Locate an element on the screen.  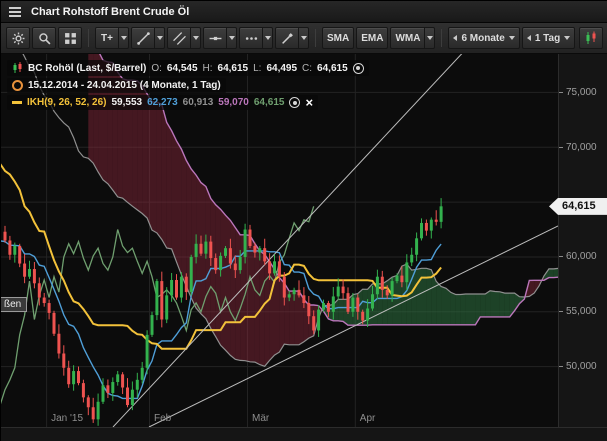
current-price-value: 64,615 is located at coordinates (579, 205).